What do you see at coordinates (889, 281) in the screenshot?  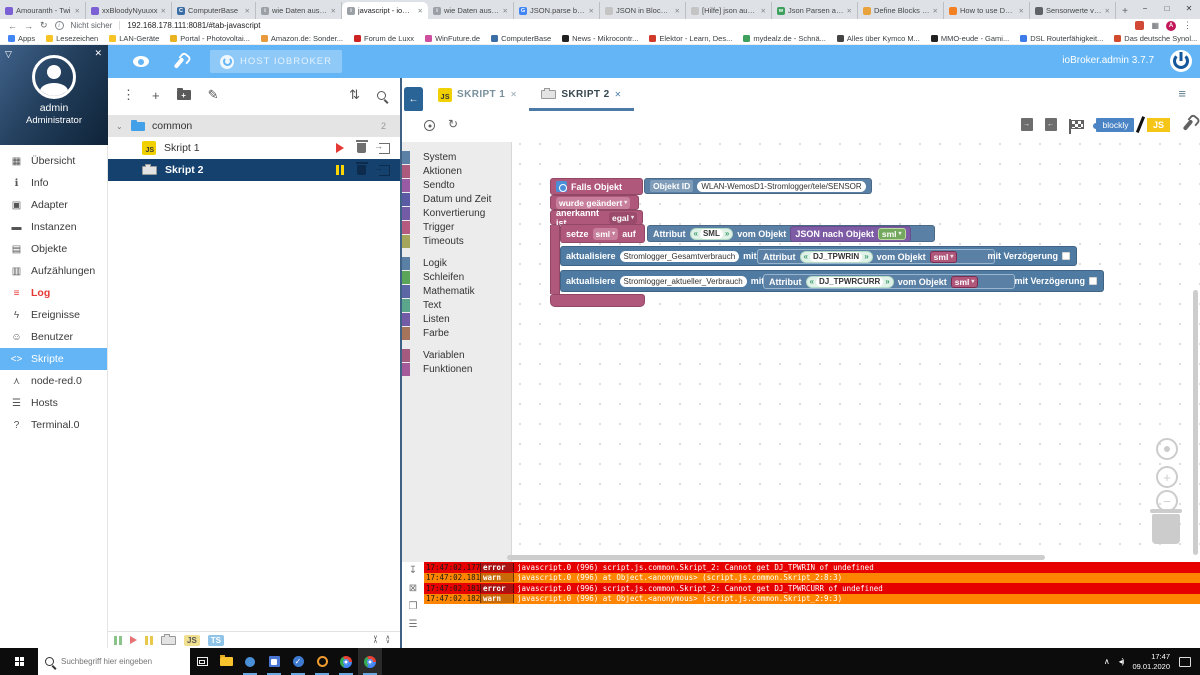 I see `block-attribut-tpwrcurr: Attribut «DJ_TPWRCURR» vom Objekt sml ▾` at bounding box center [889, 281].